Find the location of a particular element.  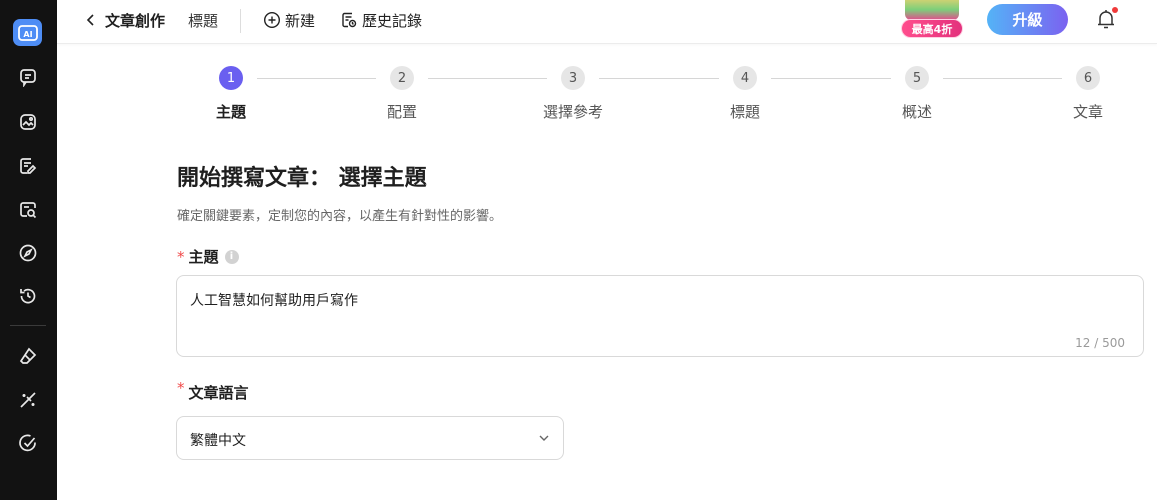

step-number: 5 is located at coordinates (917, 78).